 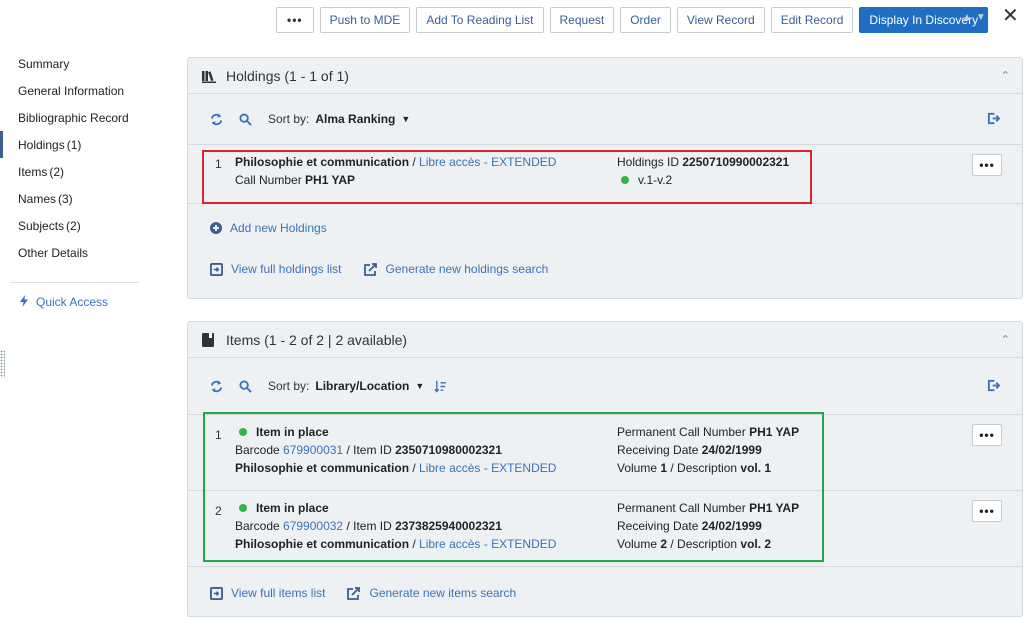 I want to click on sidebar-item-label: Other Details, so click(x=53, y=252).